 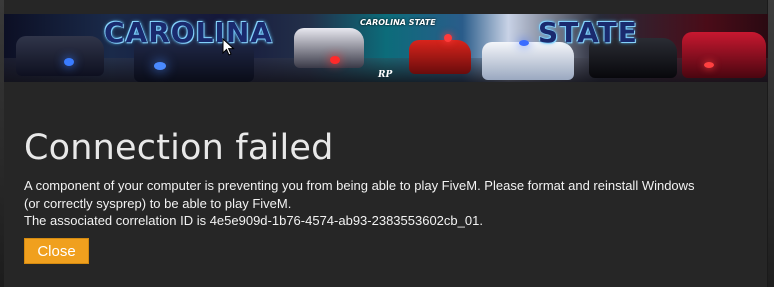 I want to click on mouse-cursor-icon, so click(x=228, y=47).